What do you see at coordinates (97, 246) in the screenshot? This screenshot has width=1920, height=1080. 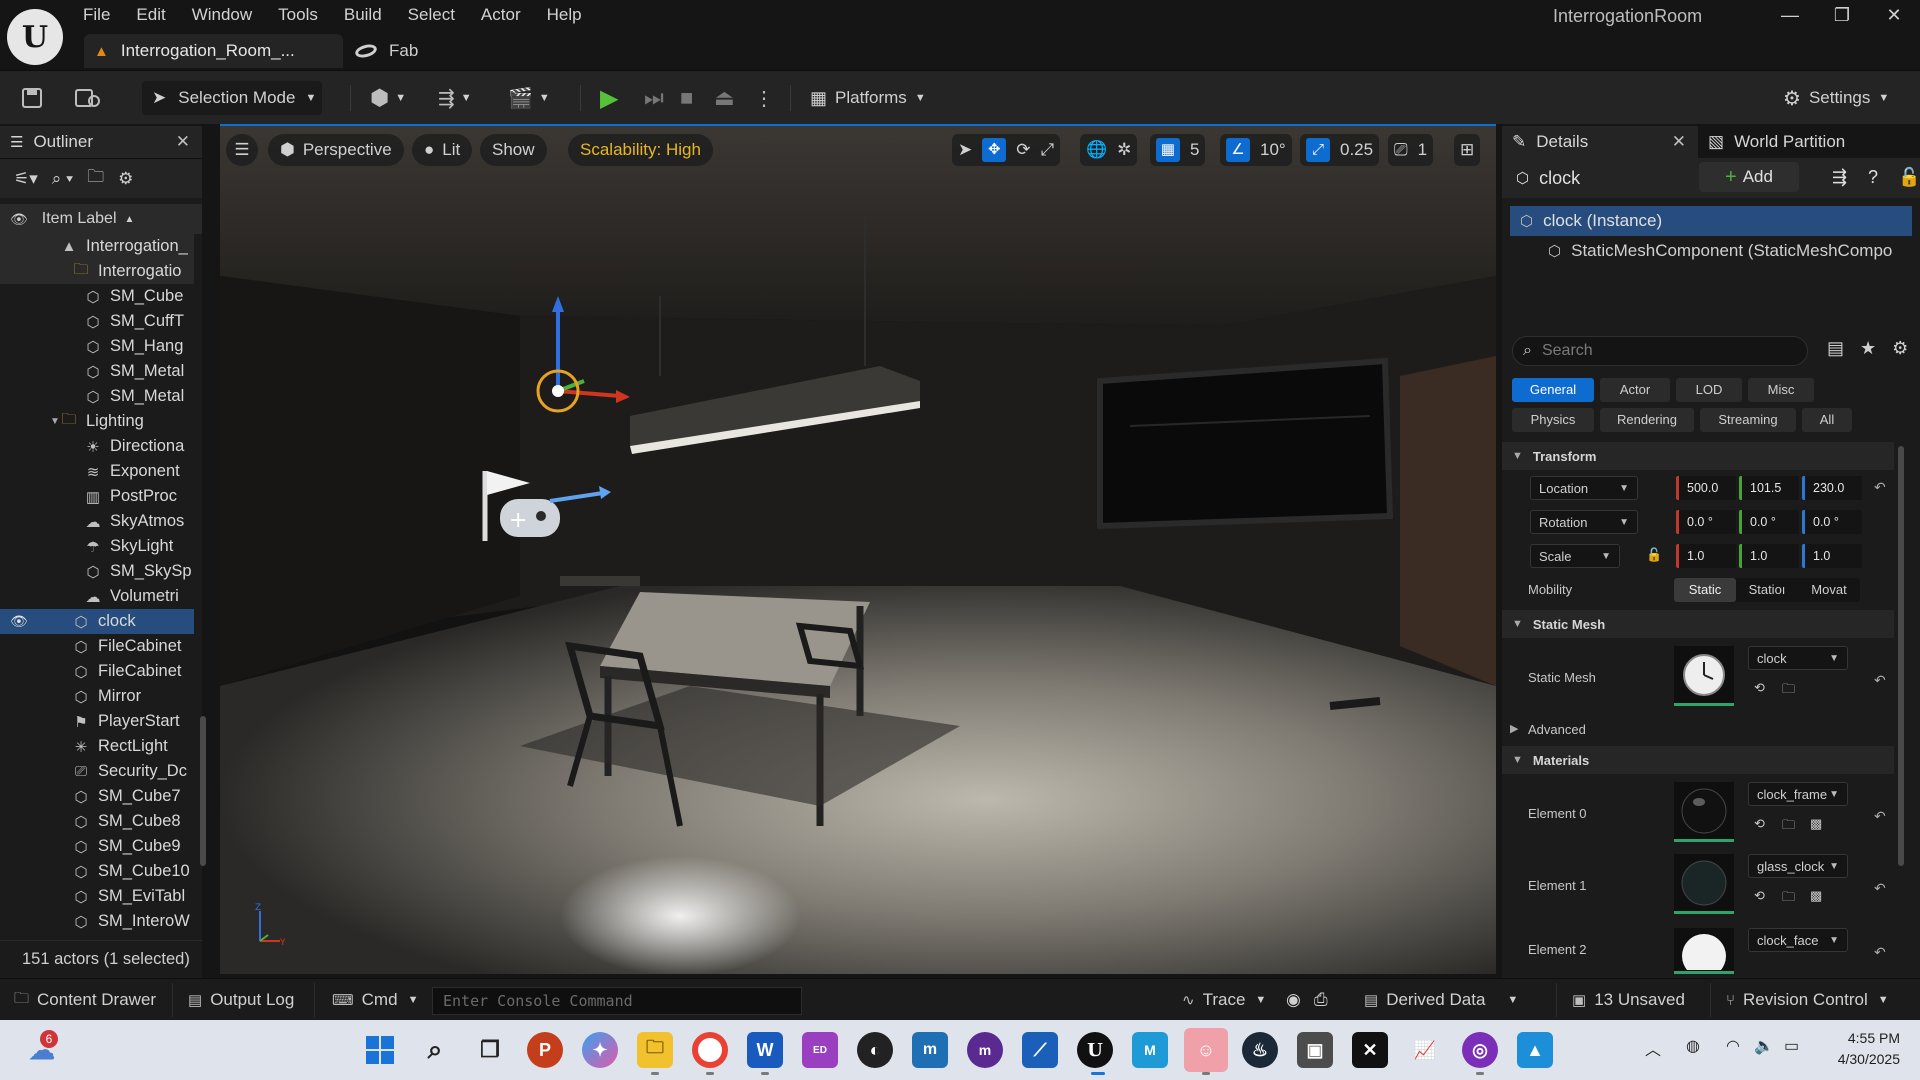 I see `outliner-row: ▲ Interrogation_` at bounding box center [97, 246].